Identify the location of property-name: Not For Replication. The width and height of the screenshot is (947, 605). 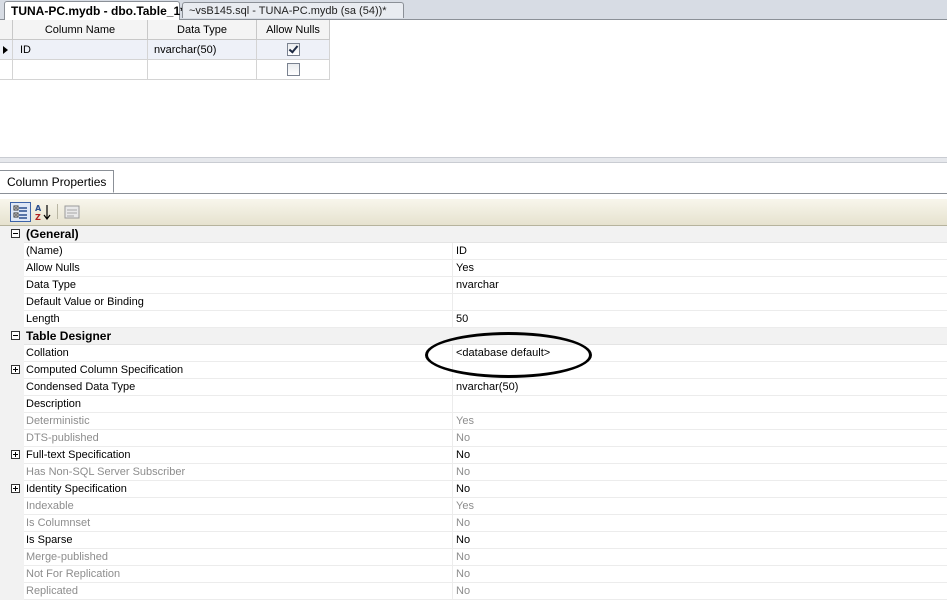
(238, 574).